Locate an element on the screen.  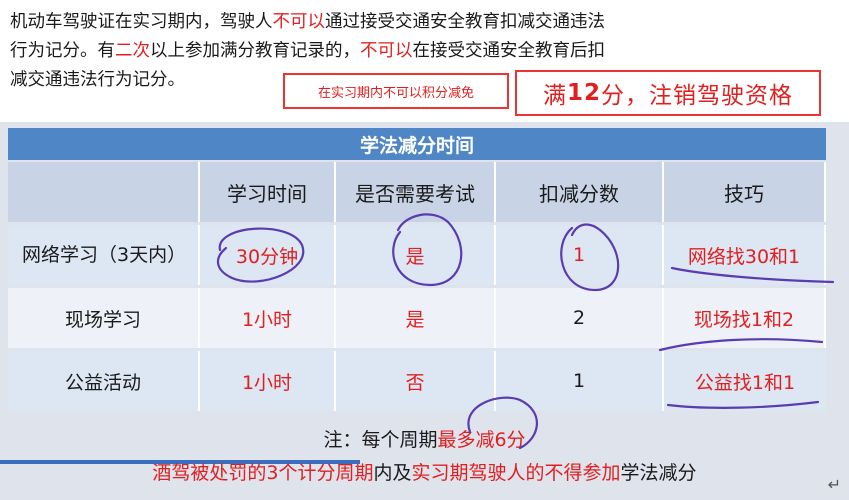
text: 在接受交通安全教育后扣 is located at coordinates (509, 51).